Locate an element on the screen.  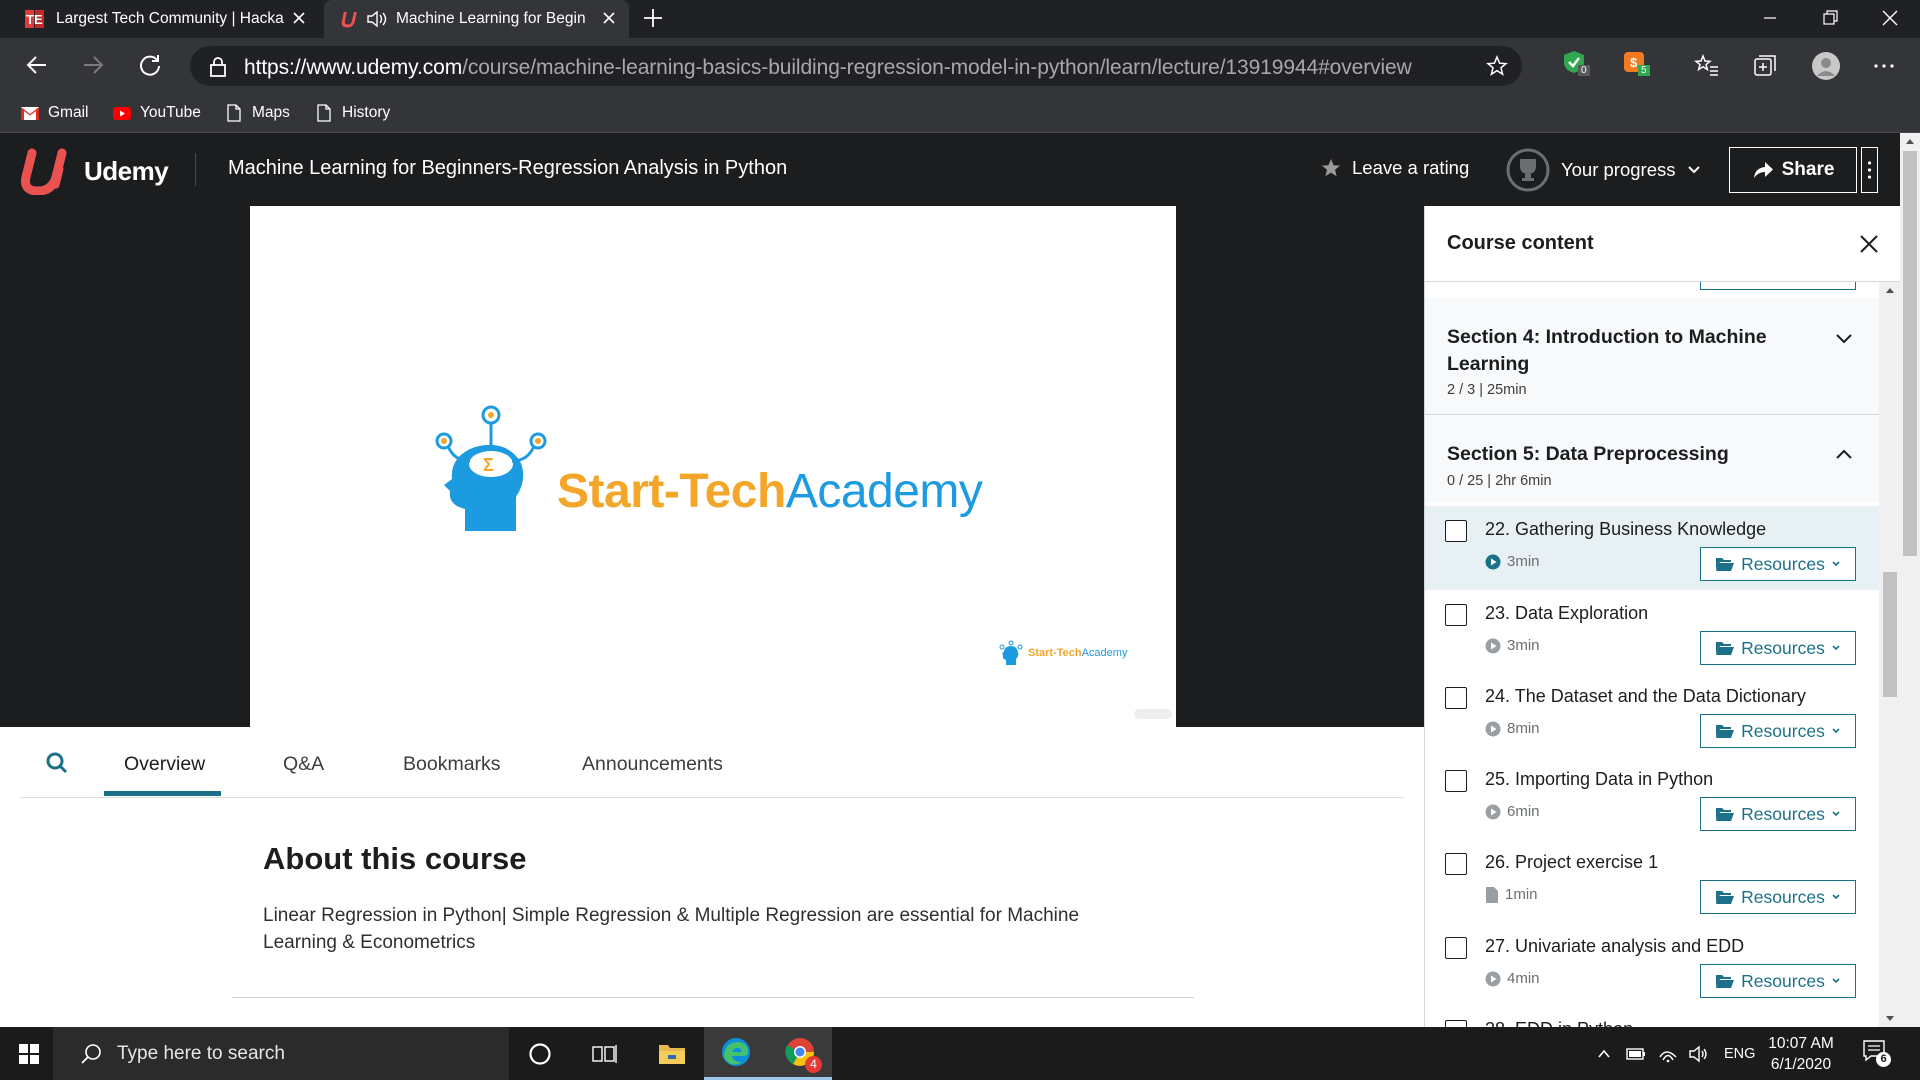
lecture-duration: 1min is located at coordinates (1511, 894).